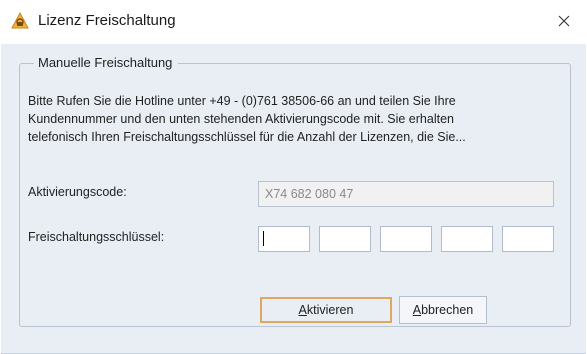 The image size is (587, 354). Describe the element at coordinates (96, 237) in the screenshot. I see `unlock-key-label: Freischaltungsschlüssel:` at that location.